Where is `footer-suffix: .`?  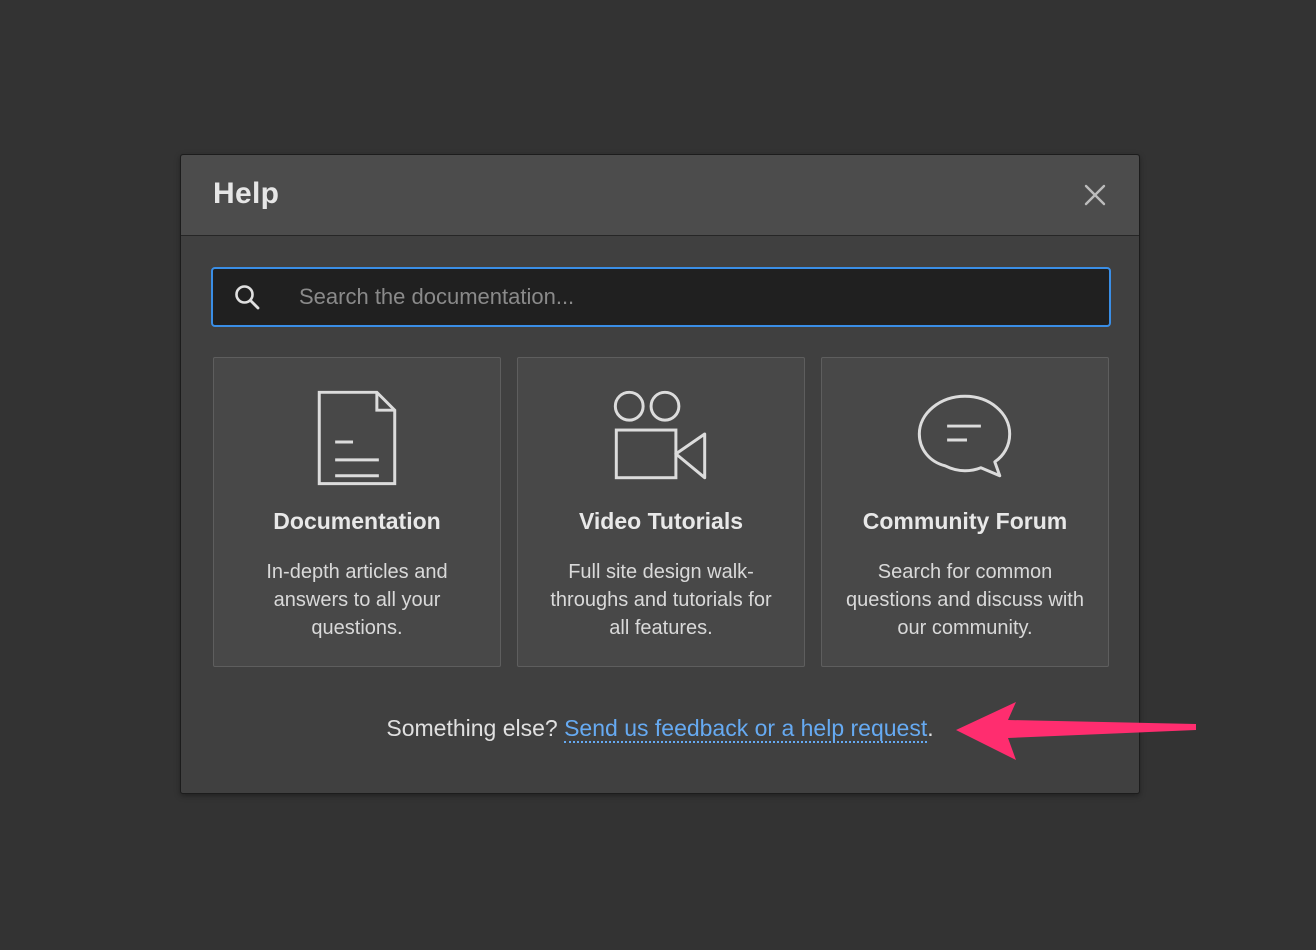
footer-suffix: . is located at coordinates (930, 728).